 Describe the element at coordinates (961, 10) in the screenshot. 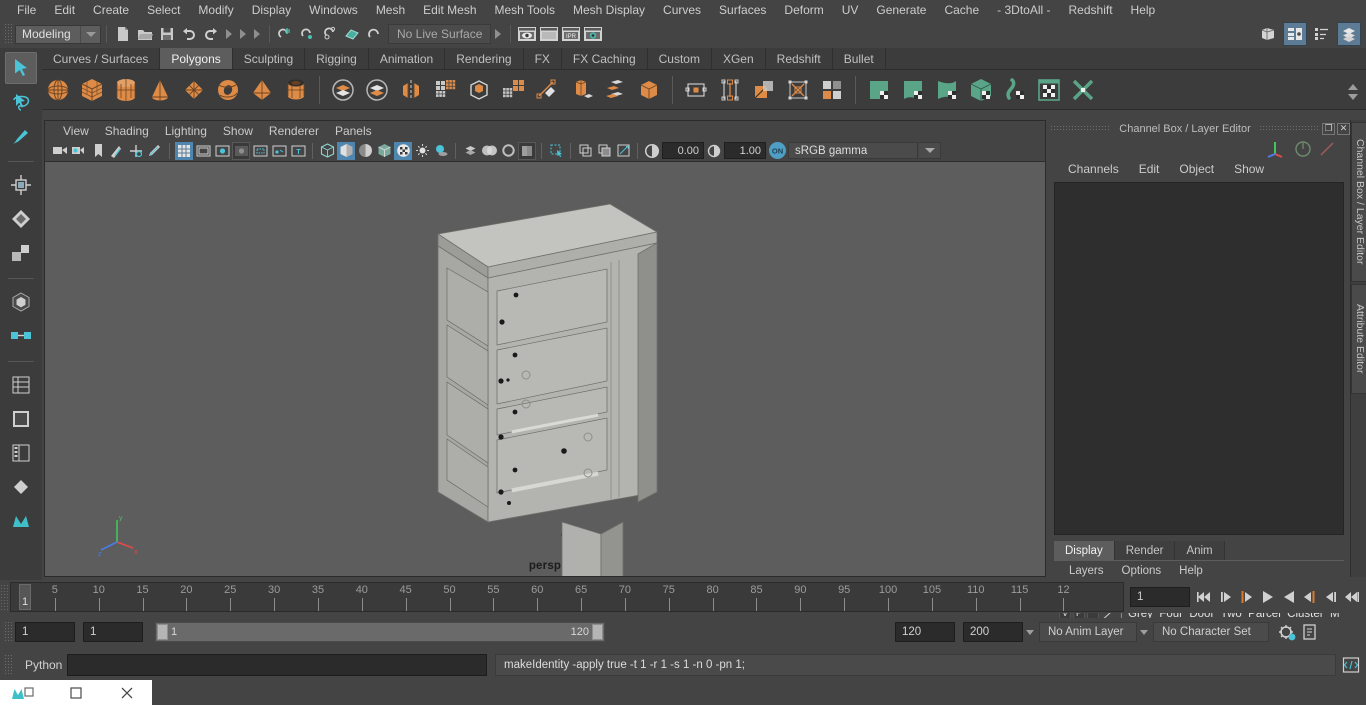

I see `menu-item-cache: Cache` at that location.